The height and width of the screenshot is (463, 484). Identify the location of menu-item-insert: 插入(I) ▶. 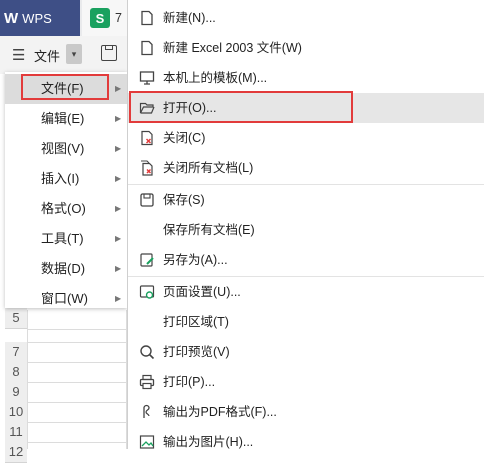
(66, 179).